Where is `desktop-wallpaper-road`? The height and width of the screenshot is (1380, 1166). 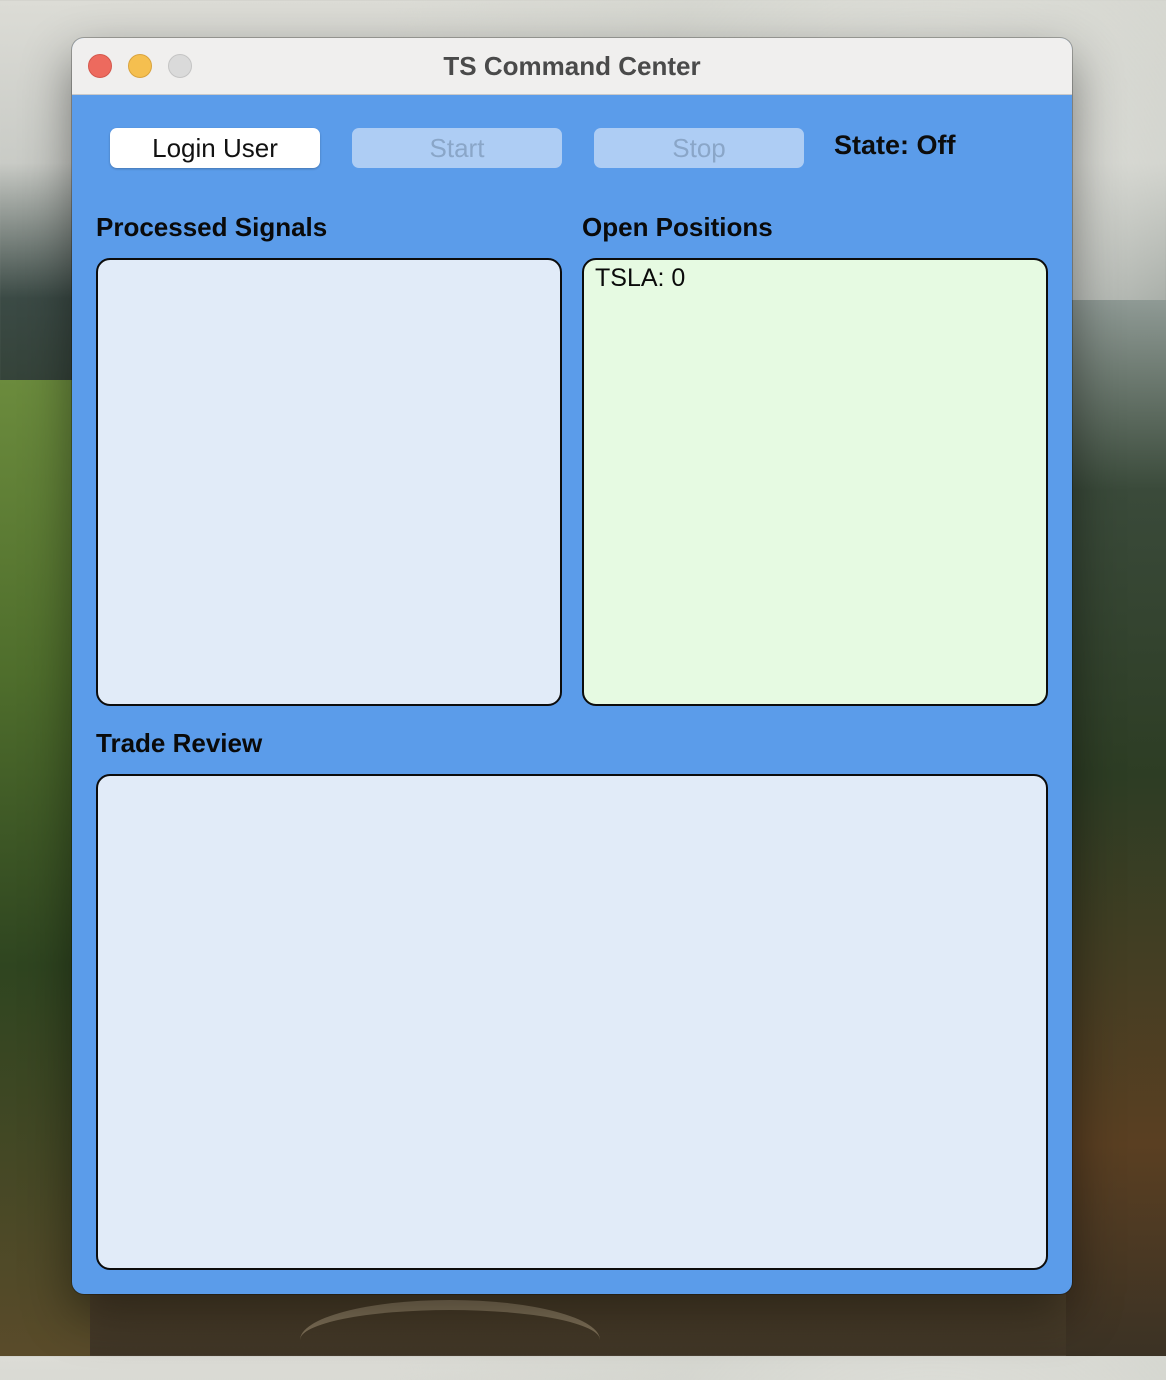
desktop-wallpaper-road is located at coordinates (450, 1340).